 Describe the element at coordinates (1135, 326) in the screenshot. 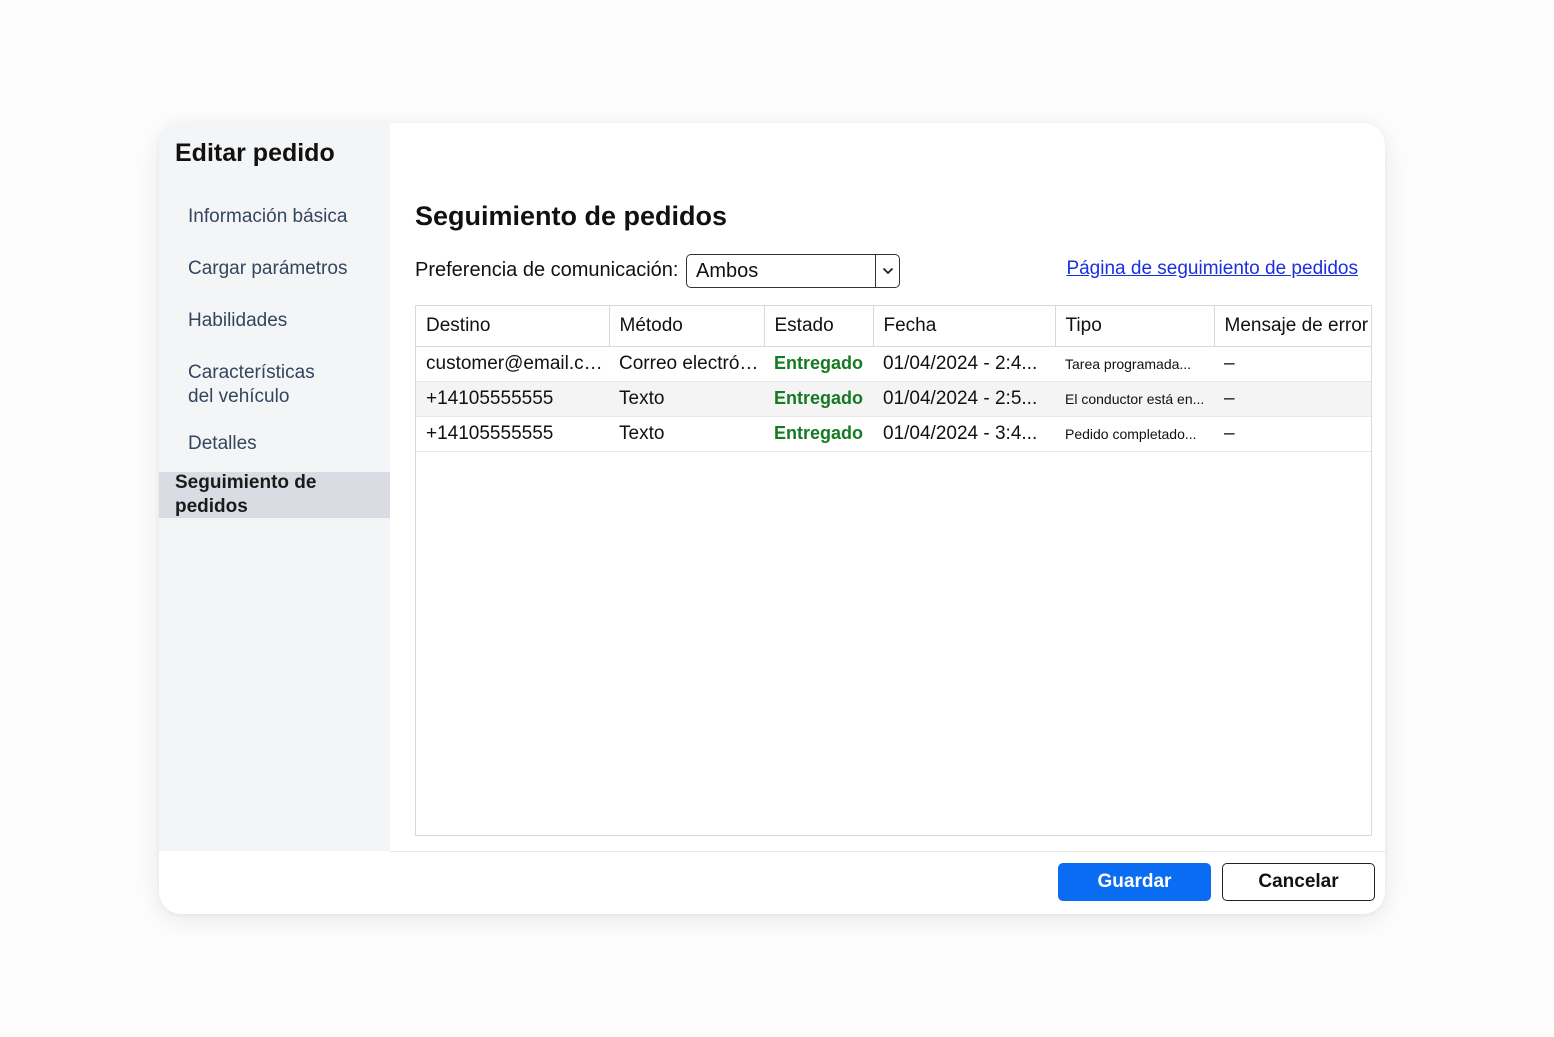

I see `column-header-type: Tipo` at that location.